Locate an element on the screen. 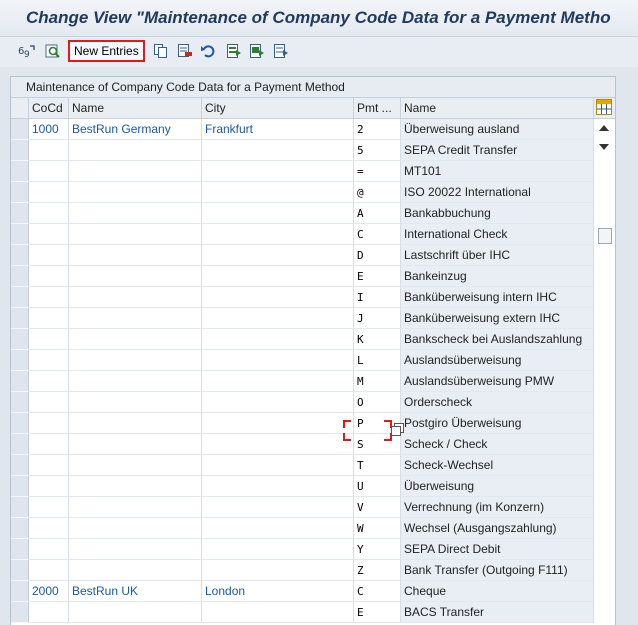 Image resolution: width=638 pixels, height=625 pixels. cell-city: London is located at coordinates (278, 591).